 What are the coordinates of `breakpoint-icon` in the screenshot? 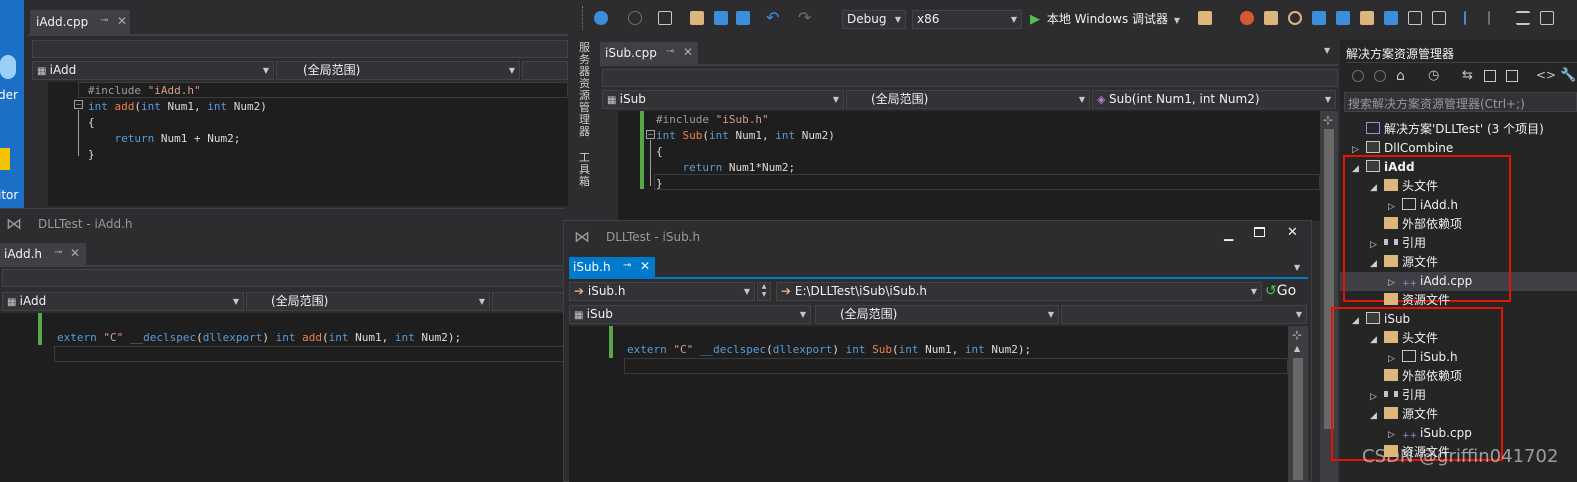 It's located at (1247, 18).